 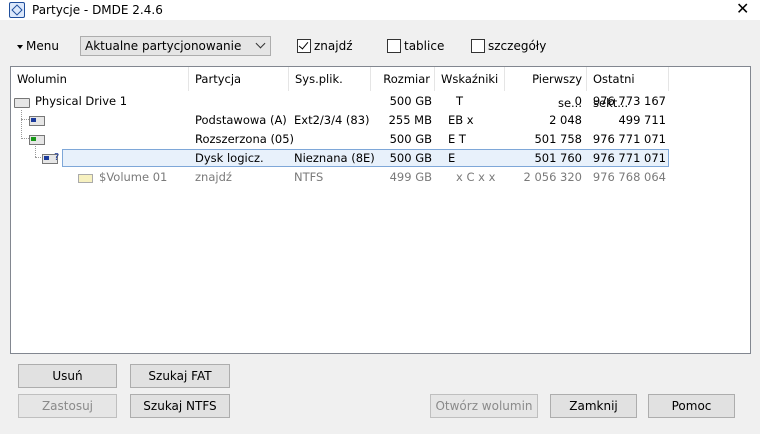 What do you see at coordinates (333, 46) in the screenshot?
I see `find-checkbox-label: znajdź` at bounding box center [333, 46].